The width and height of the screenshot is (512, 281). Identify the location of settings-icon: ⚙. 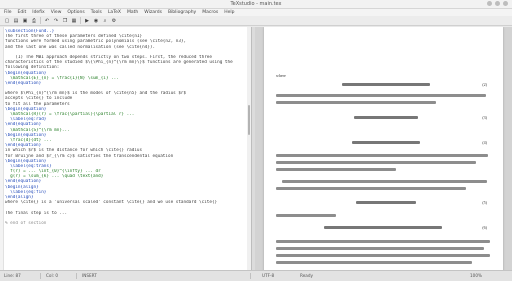
(114, 21).